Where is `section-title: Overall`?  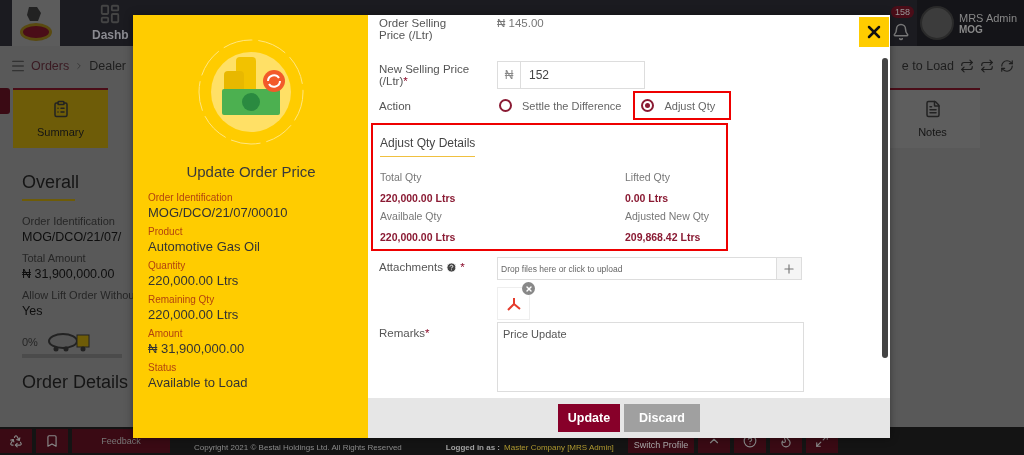 section-title: Overall is located at coordinates (50, 182).